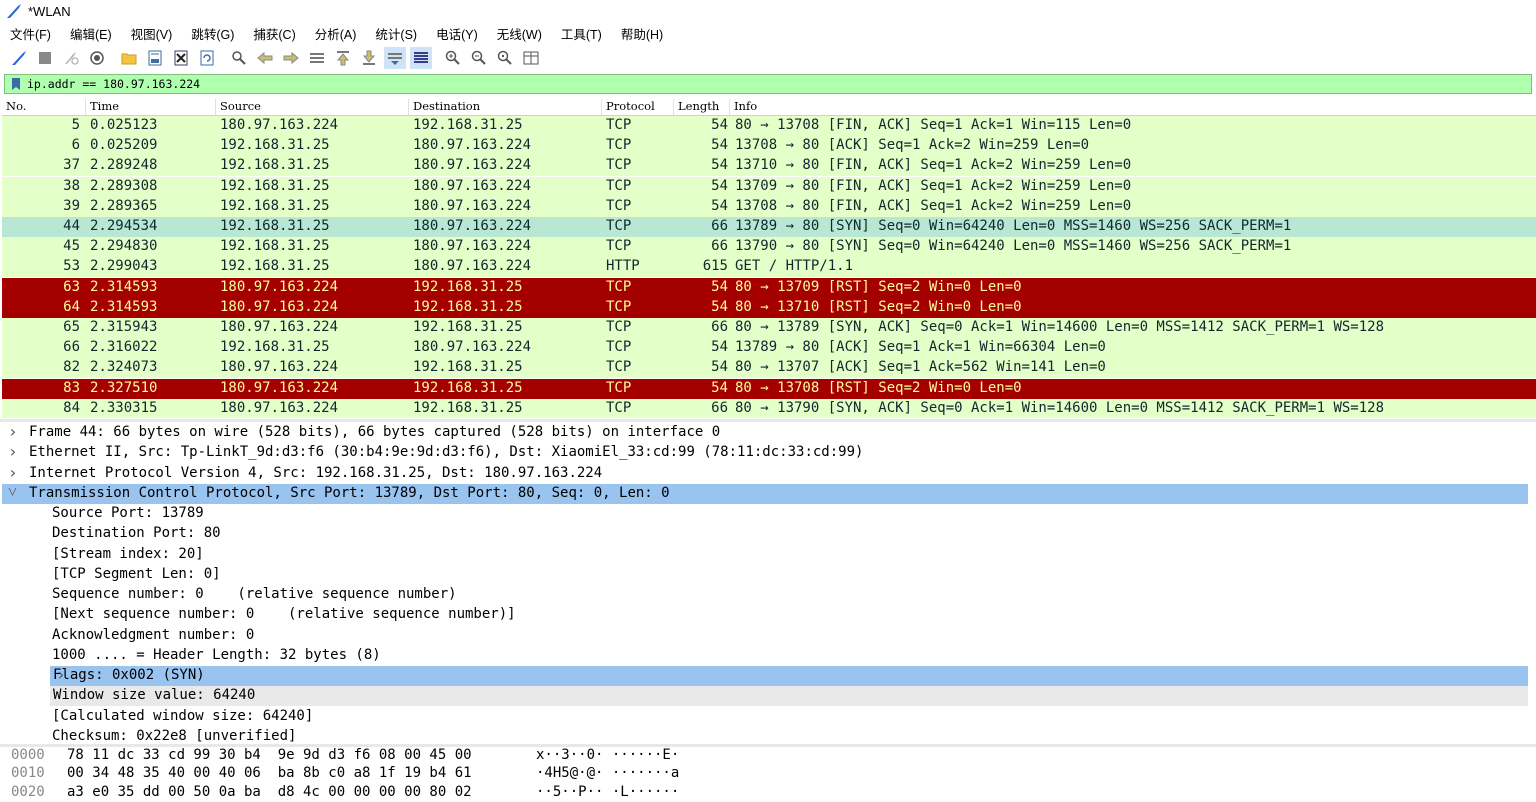 The width and height of the screenshot is (1536, 802). Describe the element at coordinates (765, 717) in the screenshot. I see `detail-tree-item: [Calculated window size: 64240]` at that location.